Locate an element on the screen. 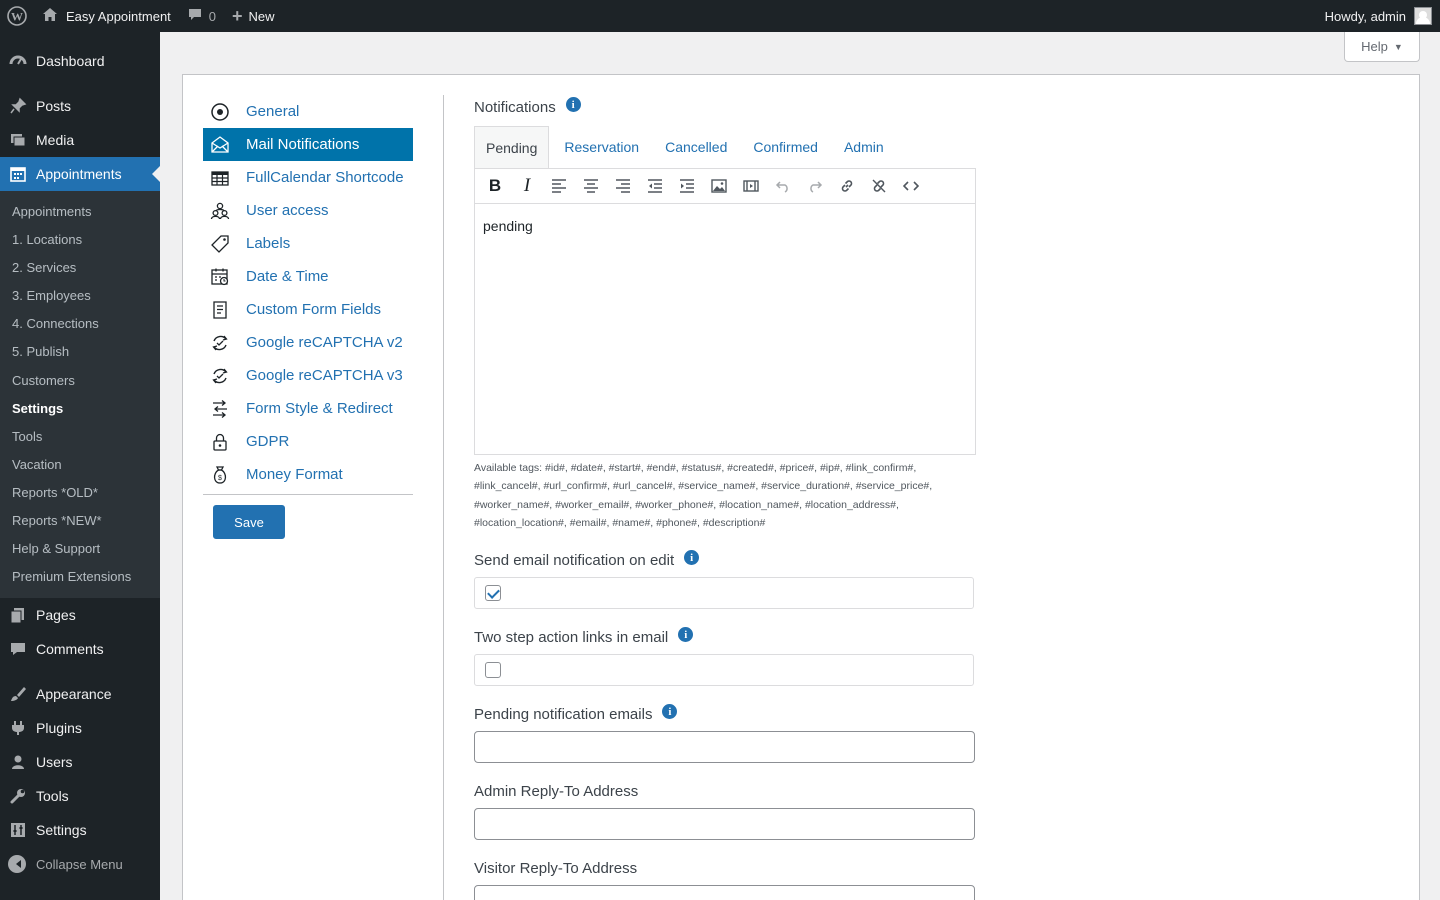  nav-mail-notifications: Mail Notifications is located at coordinates (308, 144).